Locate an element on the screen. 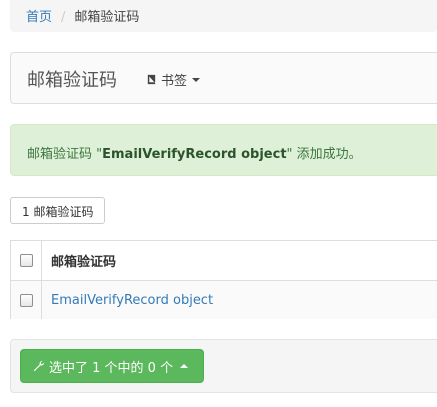  chevron-down-icon is located at coordinates (196, 79).